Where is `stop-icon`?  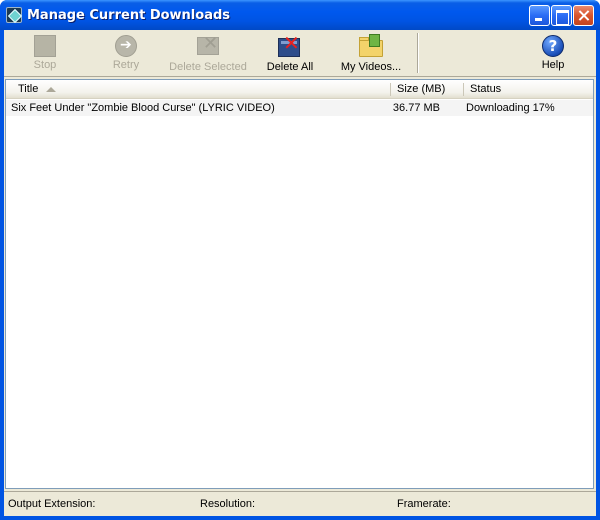
stop-icon is located at coordinates (45, 46).